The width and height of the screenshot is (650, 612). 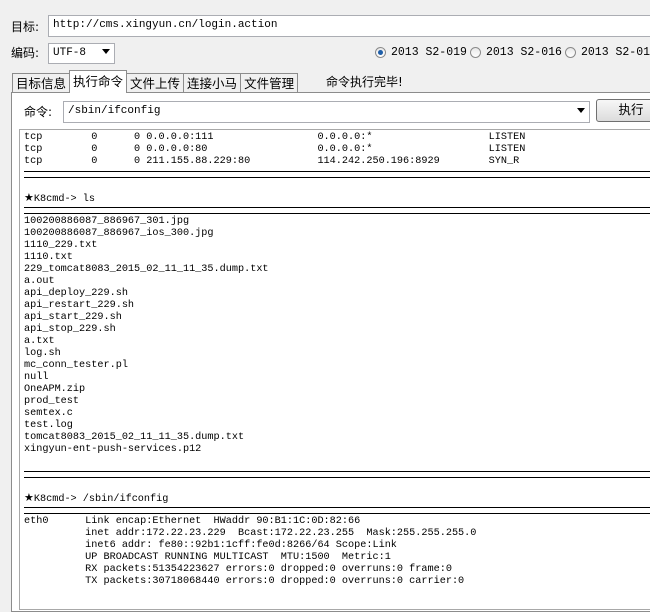 What do you see at coordinates (275, 149) in the screenshot?
I see `output-line: tcp 0 0 0.0.0.0:80 0.0.0.0:* LISTEN` at bounding box center [275, 149].